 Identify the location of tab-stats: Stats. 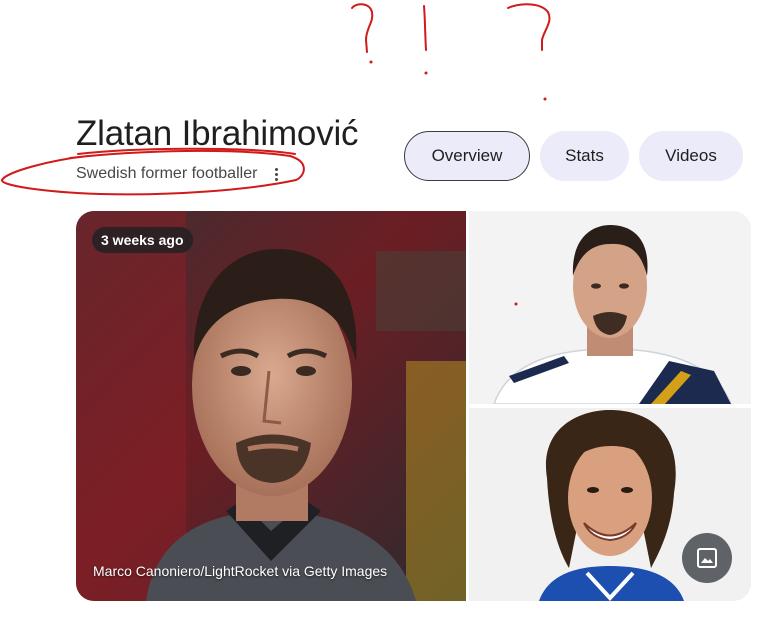
(584, 156).